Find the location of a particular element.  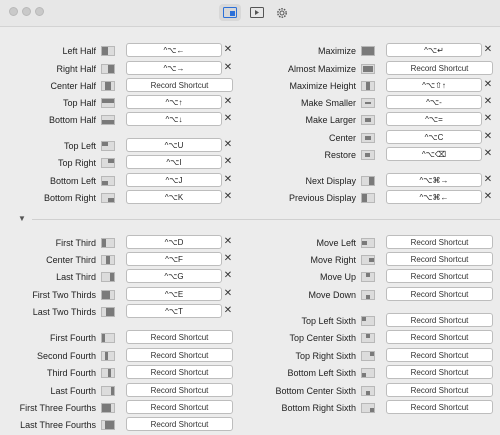

shortcut-label: Make Larger is located at coordinates (330, 120).